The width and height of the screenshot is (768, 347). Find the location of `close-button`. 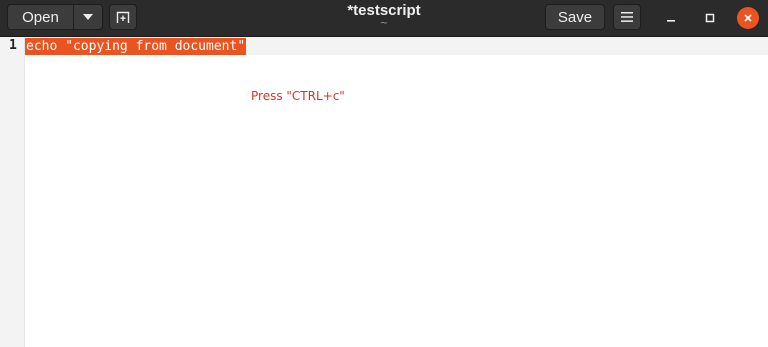

close-button is located at coordinates (748, 18).